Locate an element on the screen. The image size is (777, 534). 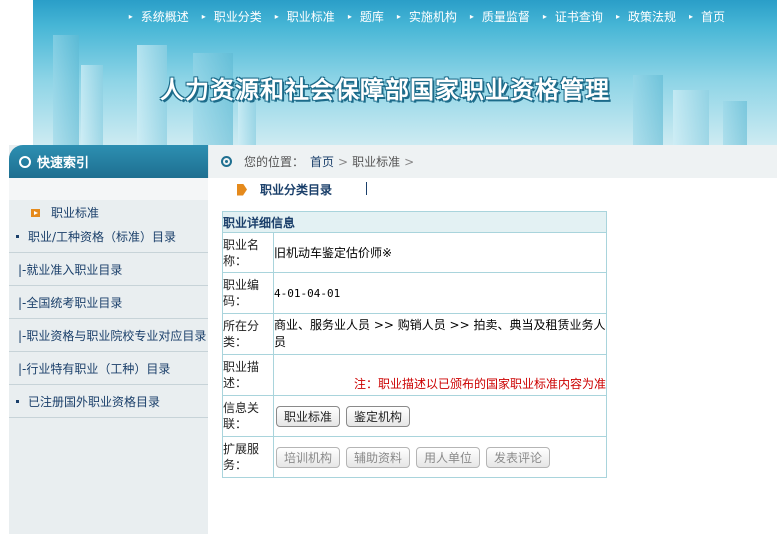
sidebar-item-access: |-就业准入职业目录 is located at coordinates (108, 269).